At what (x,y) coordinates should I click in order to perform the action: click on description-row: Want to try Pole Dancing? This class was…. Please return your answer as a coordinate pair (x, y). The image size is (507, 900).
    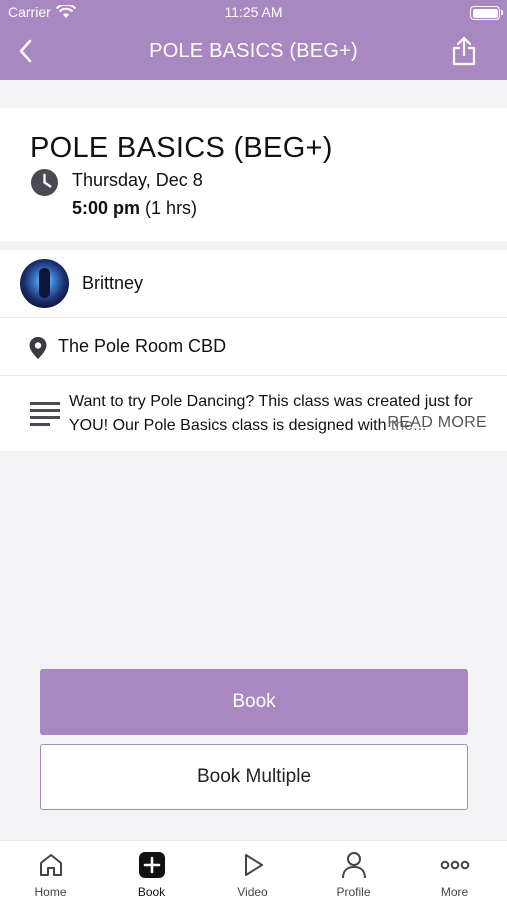
    Looking at the image, I should click on (253, 413).